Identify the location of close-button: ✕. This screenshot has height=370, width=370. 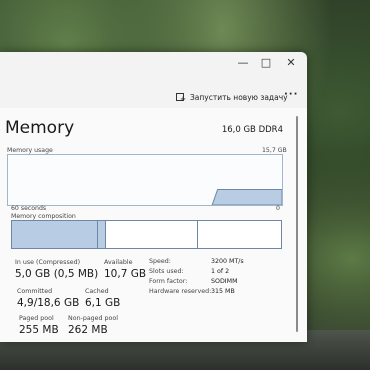
(291, 63).